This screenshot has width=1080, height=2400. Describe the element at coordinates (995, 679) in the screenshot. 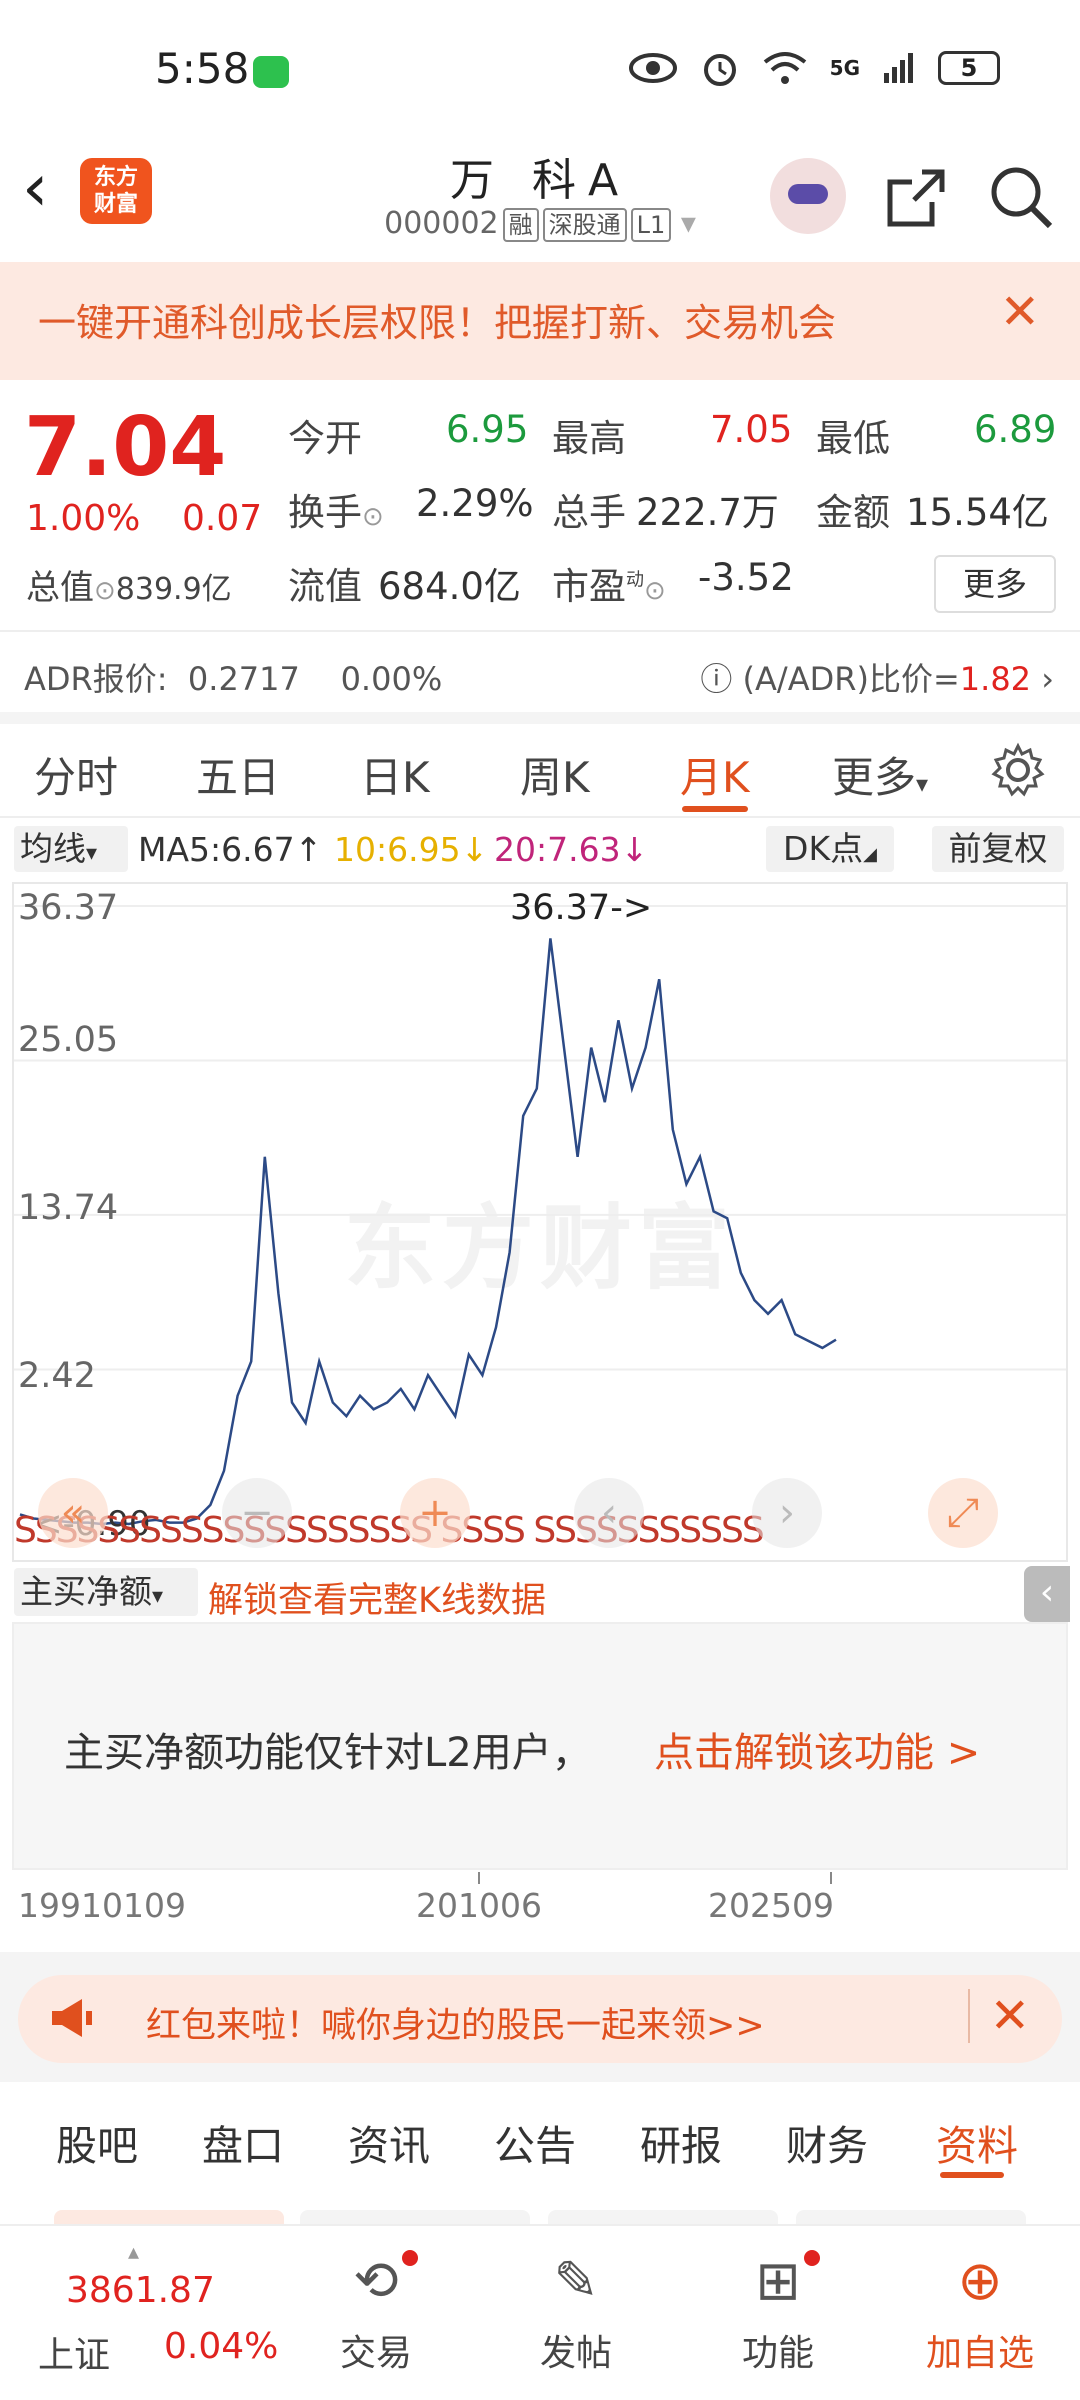

I see `adr-ratio-value: 1.82` at that location.